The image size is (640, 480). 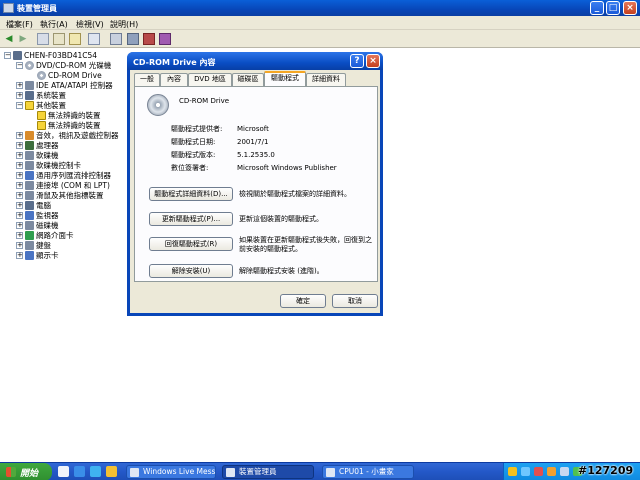 What do you see at coordinates (55, 235) in the screenshot?
I see `tree-node-label: 網路介面卡` at bounding box center [55, 235].